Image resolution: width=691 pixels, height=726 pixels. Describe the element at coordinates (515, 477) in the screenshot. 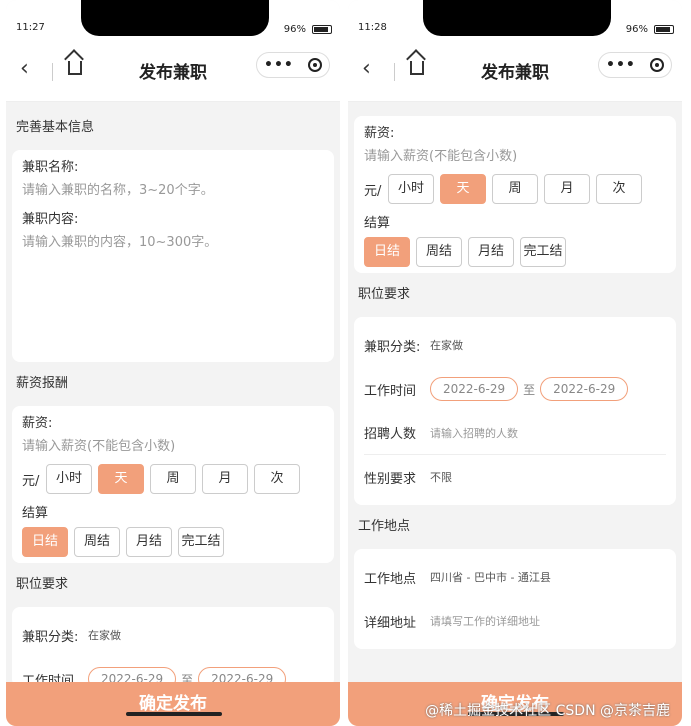

I see `gender-row: 性别要求 不限` at that location.